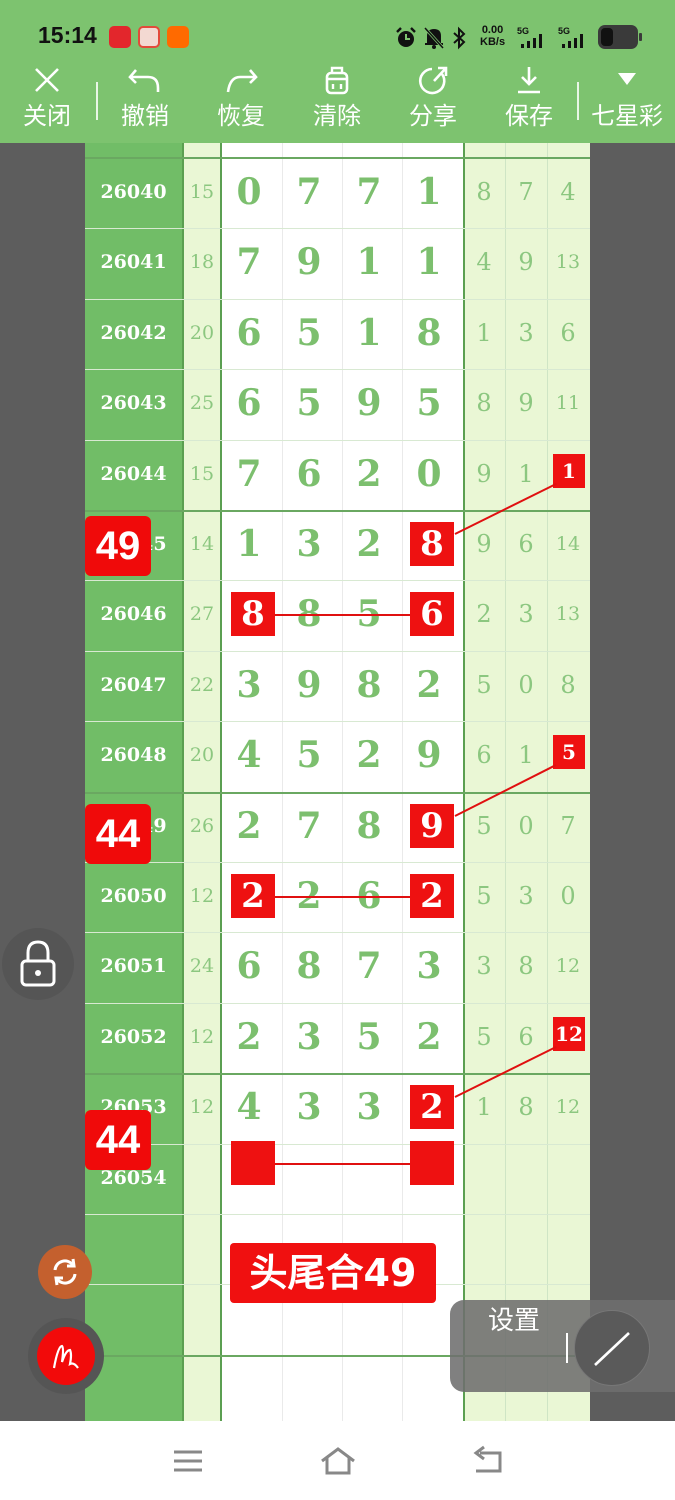 This screenshot has height=1500, width=675. Describe the element at coordinates (133, 755) in the screenshot. I see `issue-number: 26048` at that location.